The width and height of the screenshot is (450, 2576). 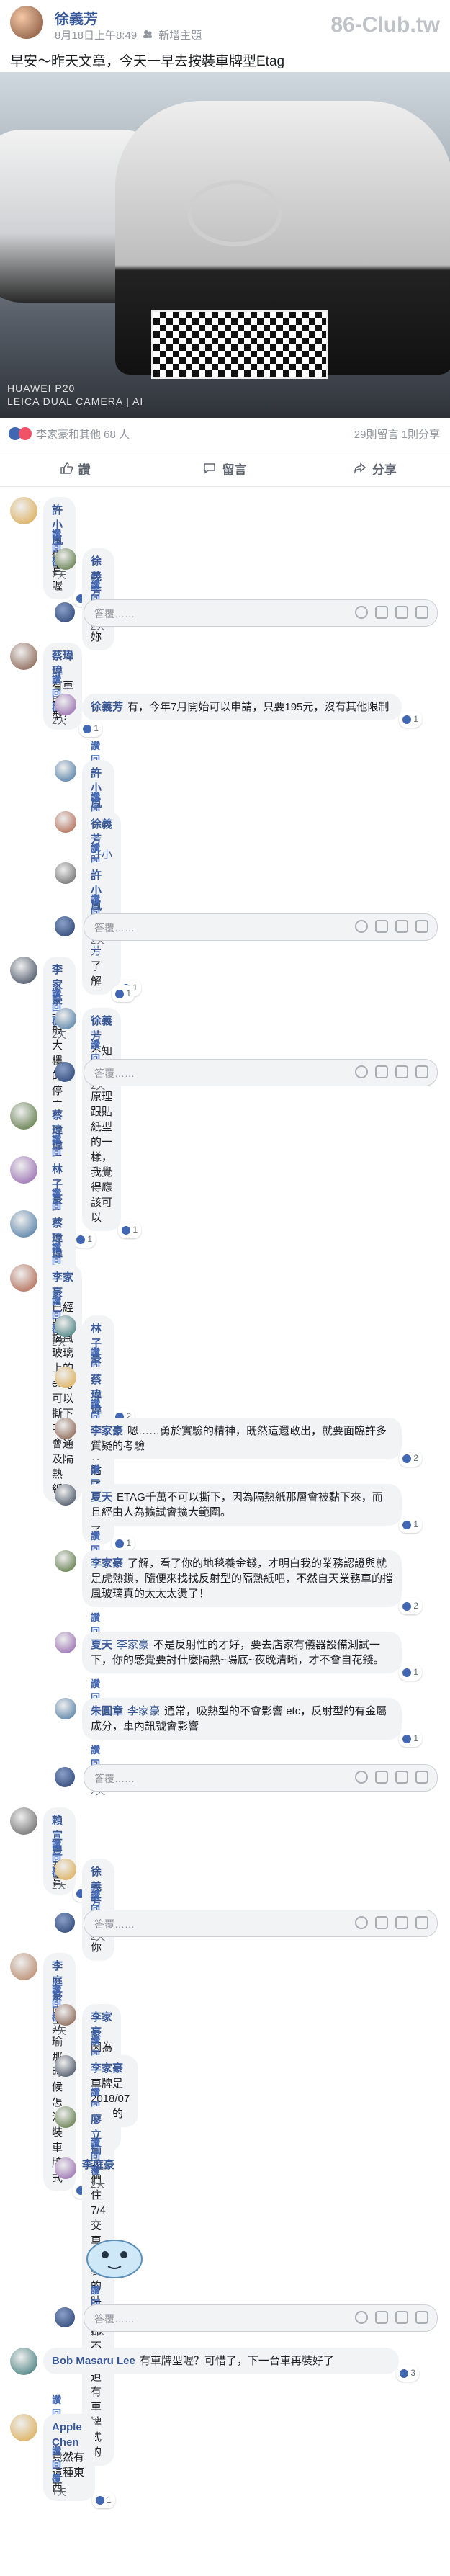 What do you see at coordinates (407, 2373) in the screenshot?
I see `reaction-count: 3` at bounding box center [407, 2373].